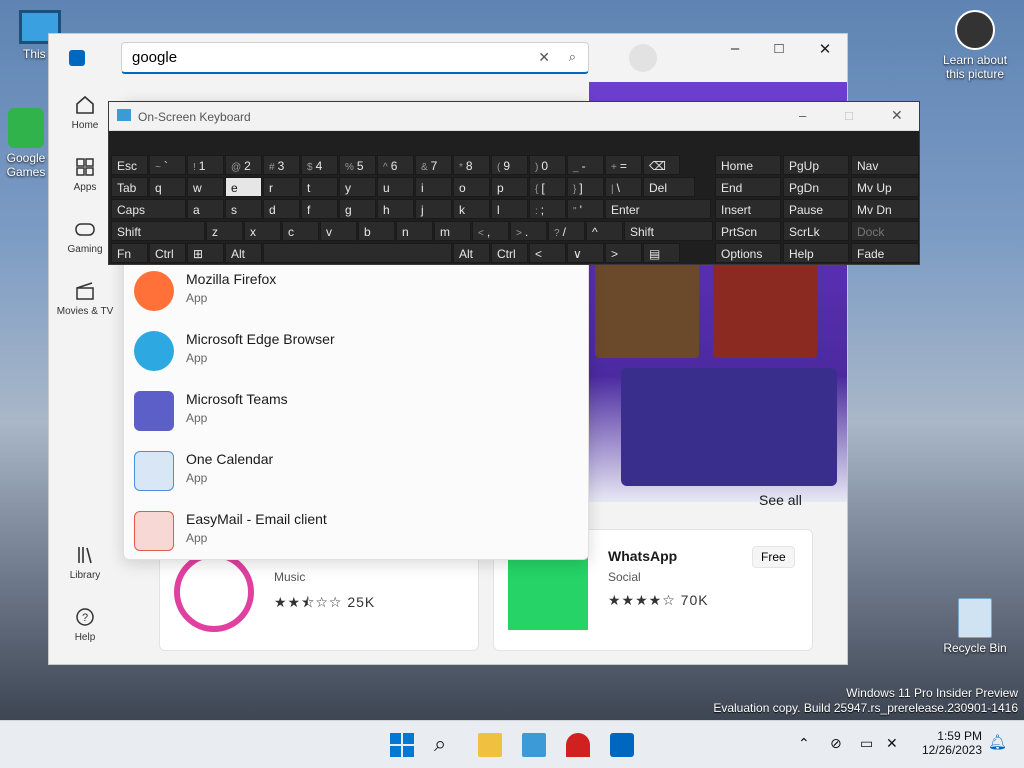 This screenshot has width=1024, height=768. I want to click on osk-key: <, so click(547, 253).